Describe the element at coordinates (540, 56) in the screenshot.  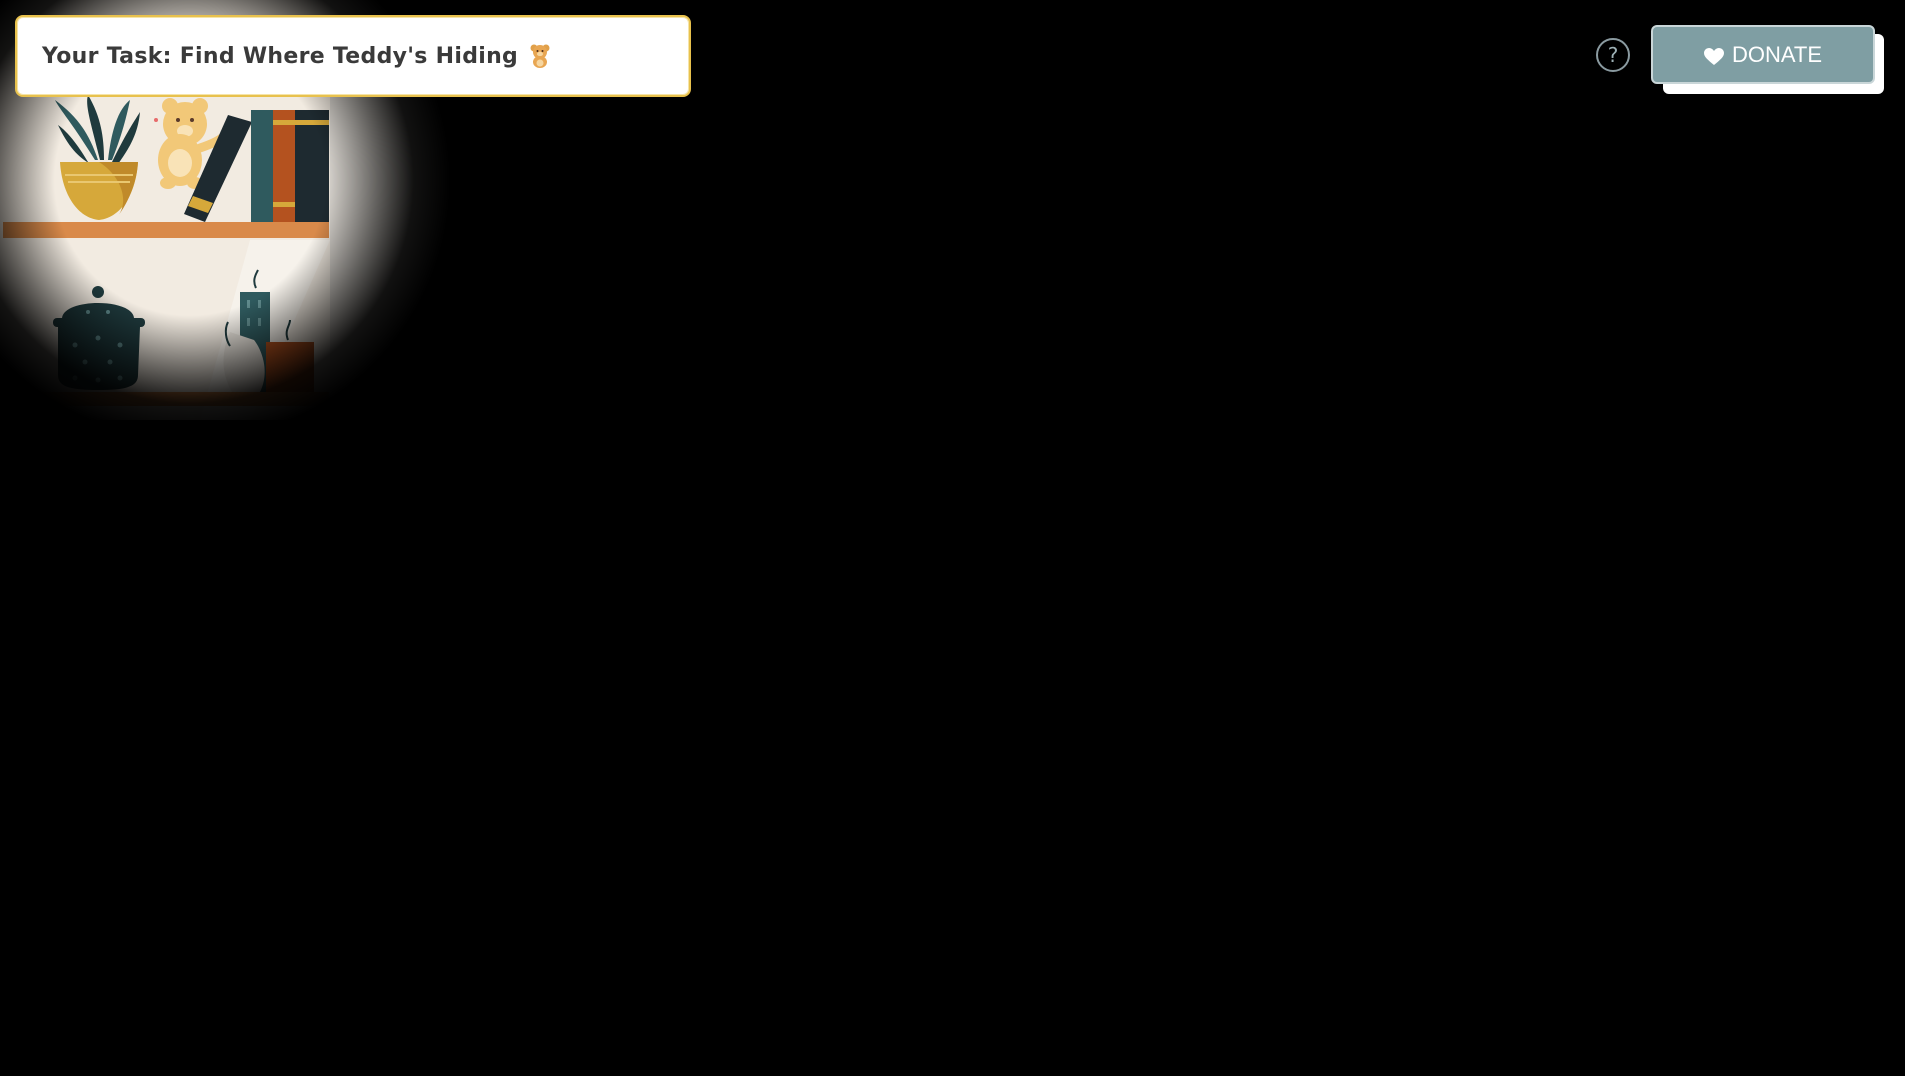
I see `teddy-bear-icon` at that location.